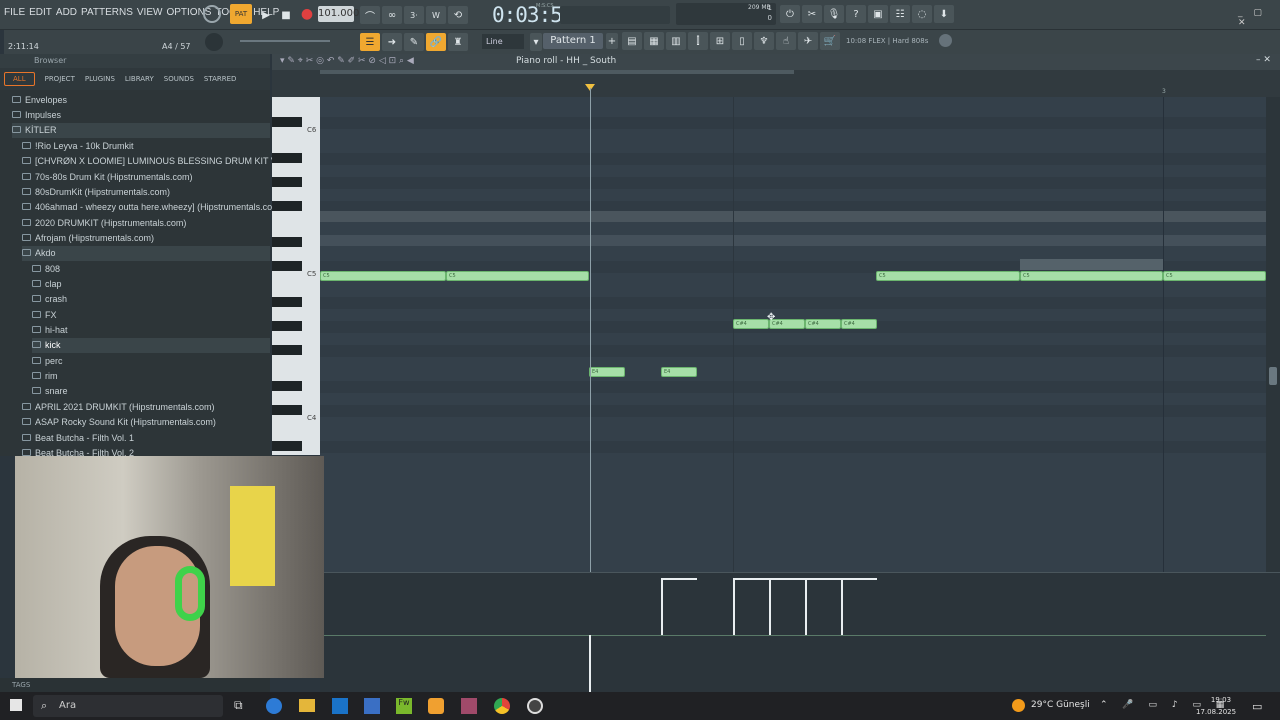 The image size is (1280, 720). What do you see at coordinates (458, 15) in the screenshot?
I see `loop-record-icon: ⟲` at bounding box center [458, 15].